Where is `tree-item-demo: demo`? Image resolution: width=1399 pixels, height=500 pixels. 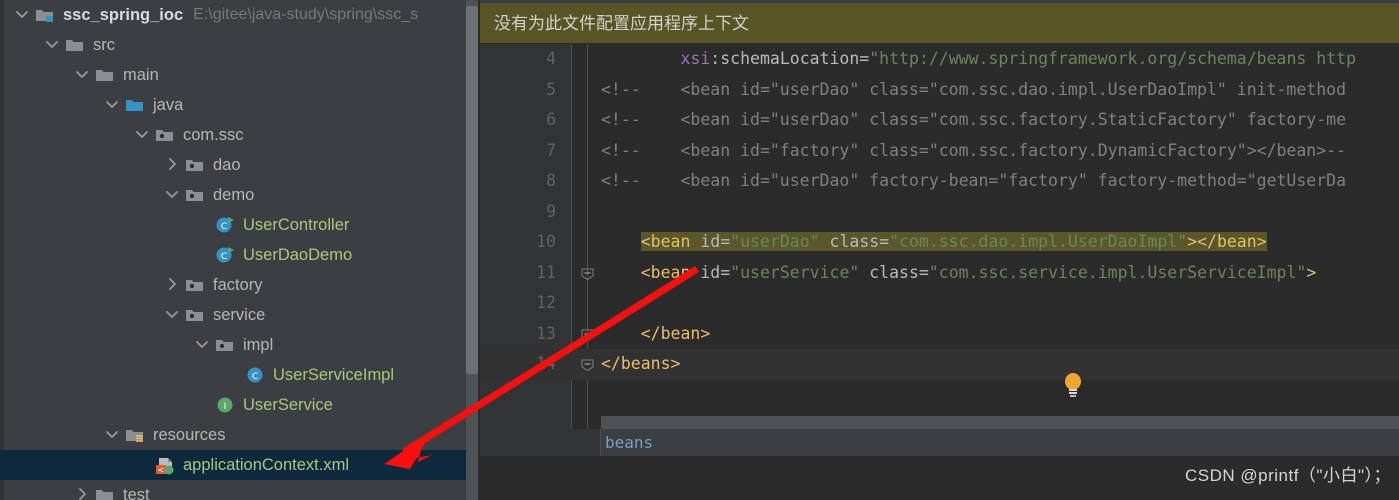 tree-item-demo: demo is located at coordinates (240, 195).